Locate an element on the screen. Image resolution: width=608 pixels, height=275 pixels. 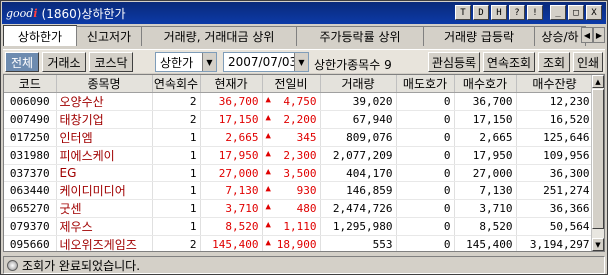
cell-code: 079370 is located at coordinates (30, 226).